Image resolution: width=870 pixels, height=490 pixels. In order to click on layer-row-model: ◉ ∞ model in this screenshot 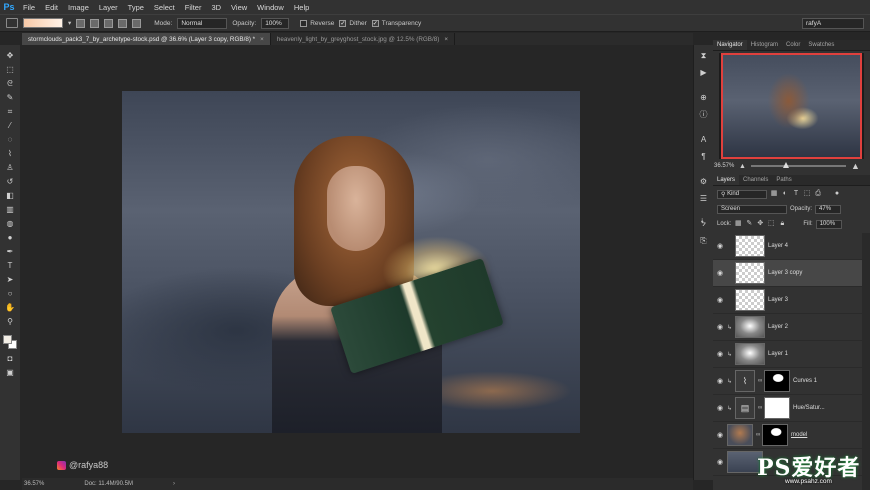, I will do `click(787, 435)`.